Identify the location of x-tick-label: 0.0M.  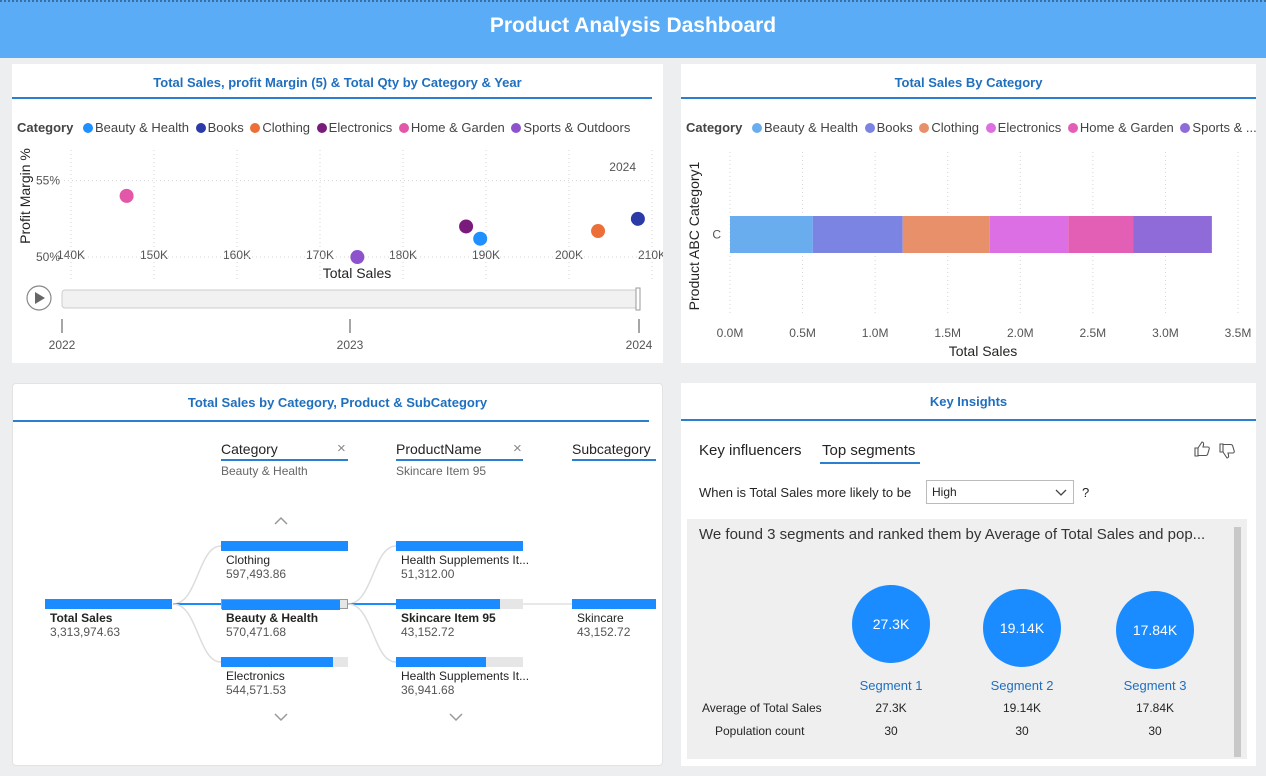
(730, 333).